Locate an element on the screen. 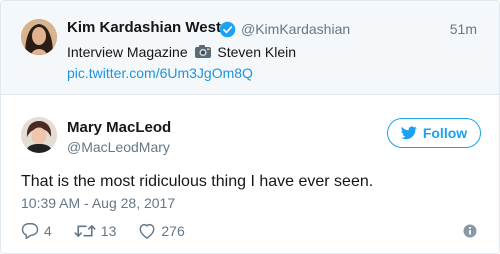 This screenshot has width=500, height=254. tweet-timestamp: 10:39 AM - Aug 28, 2017 is located at coordinates (98, 203).